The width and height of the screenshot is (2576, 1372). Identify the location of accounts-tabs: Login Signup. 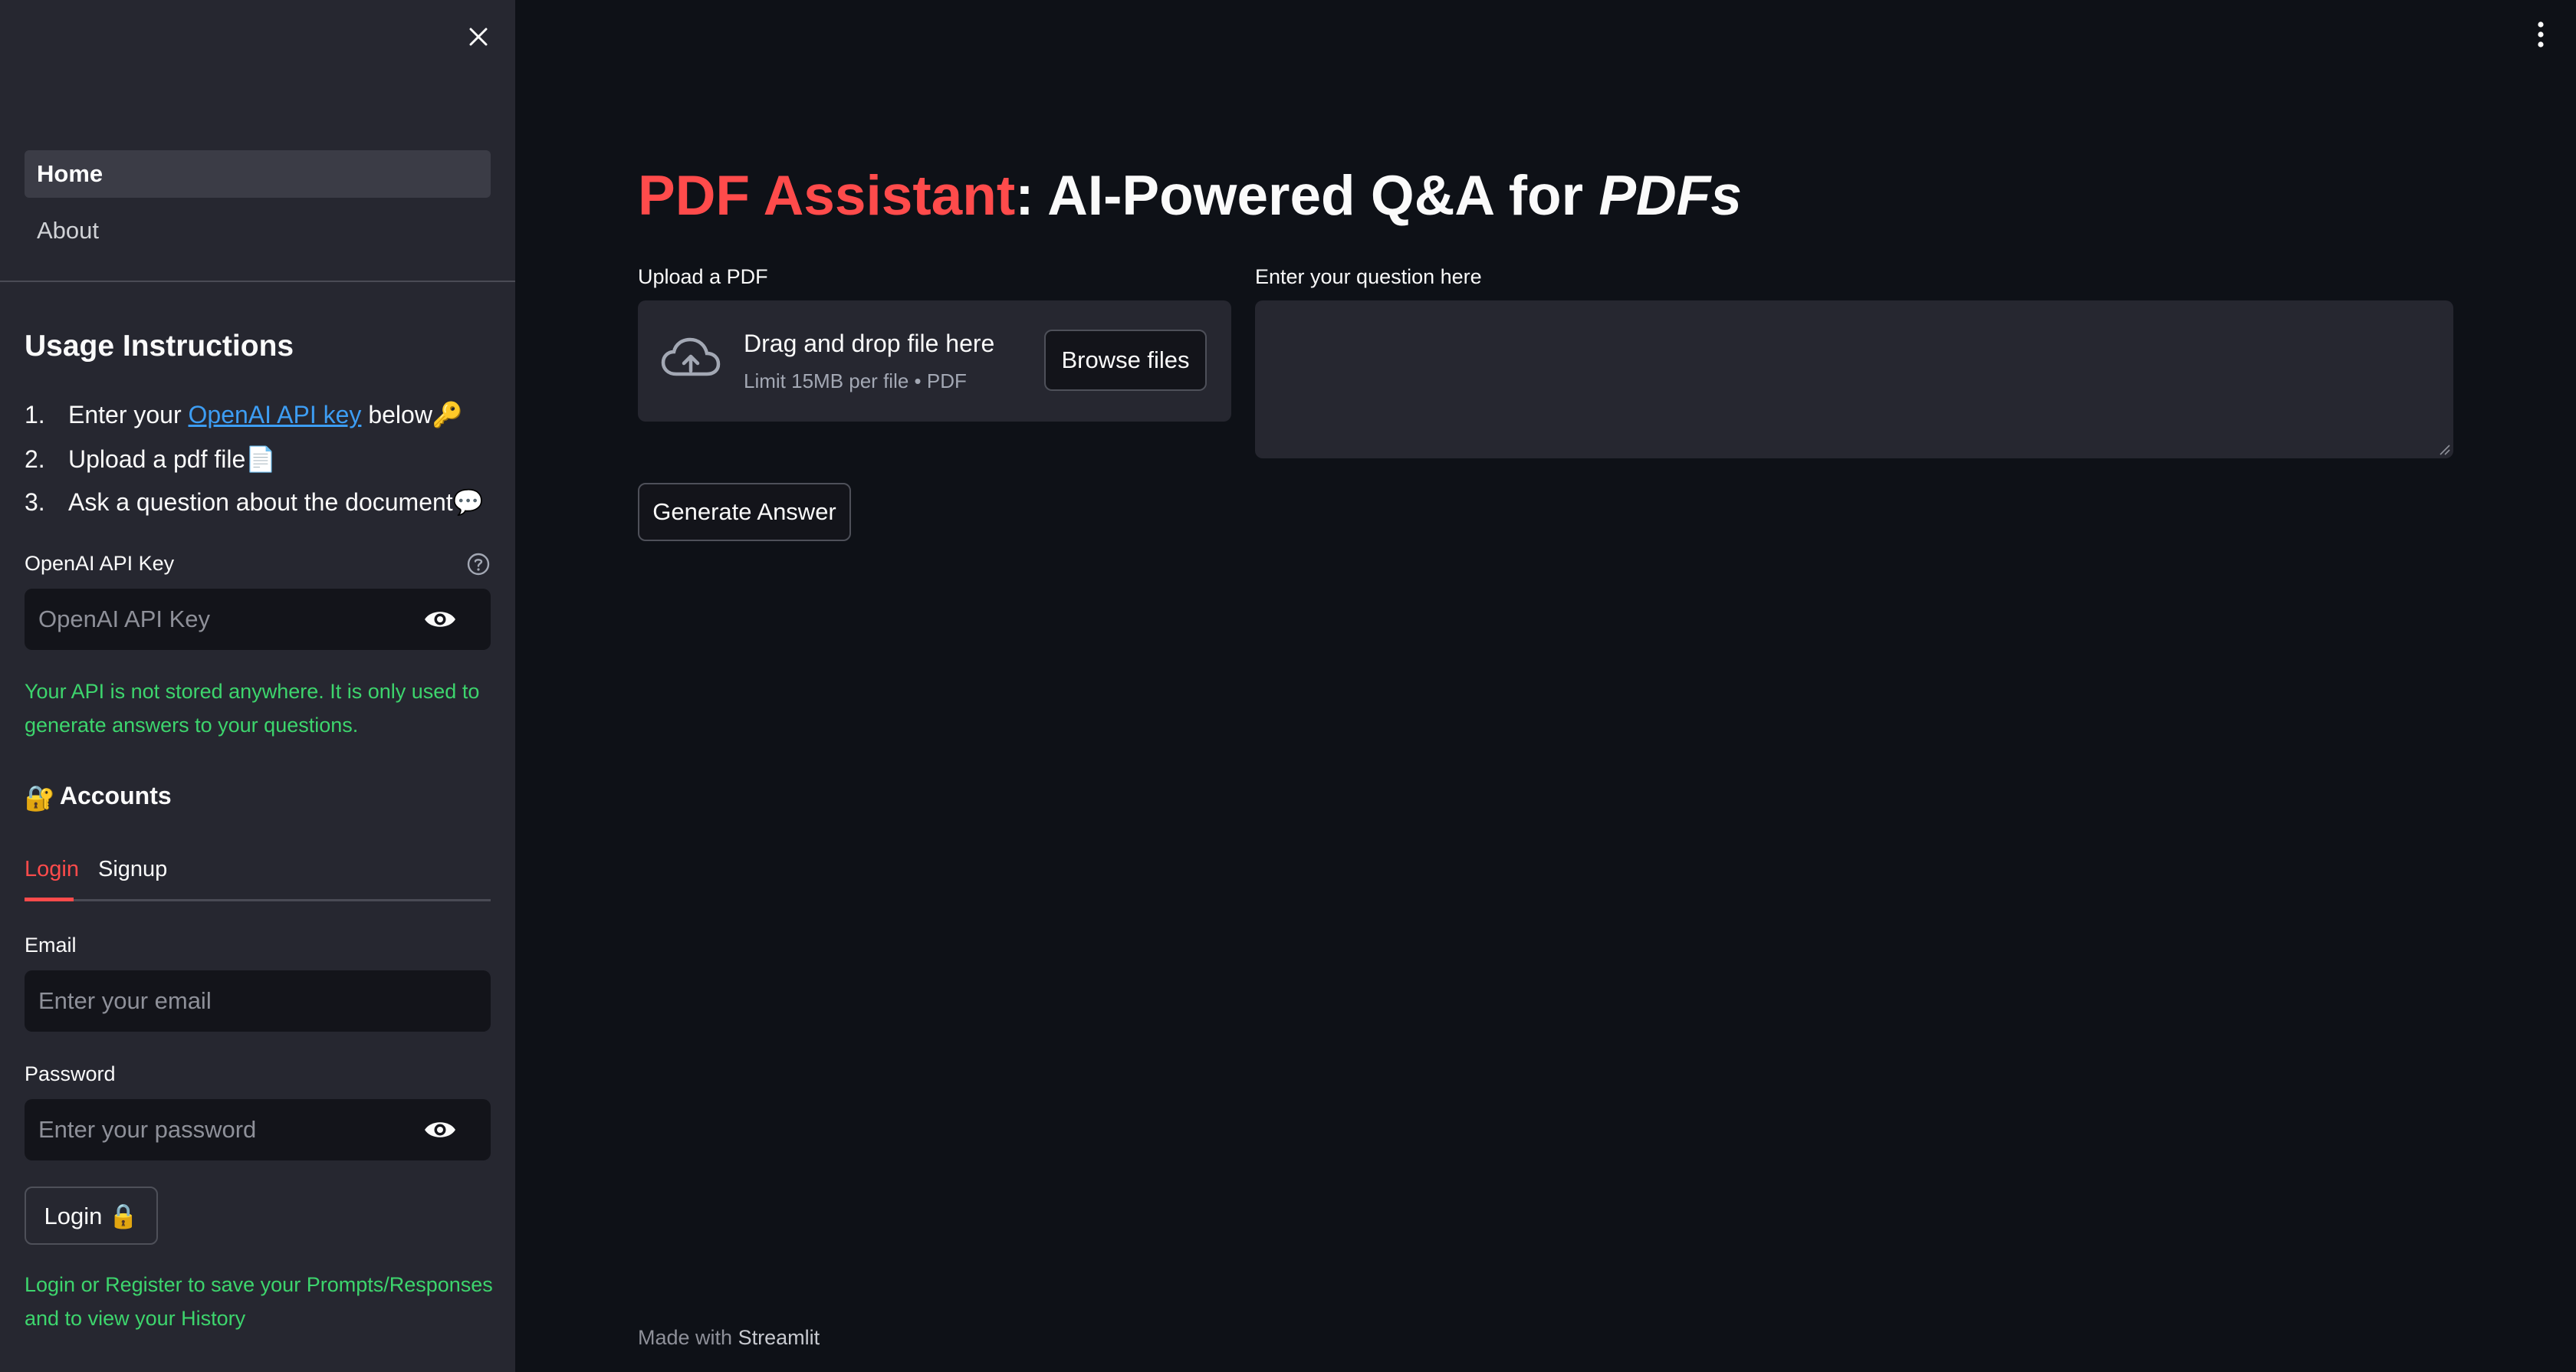
(258, 876).